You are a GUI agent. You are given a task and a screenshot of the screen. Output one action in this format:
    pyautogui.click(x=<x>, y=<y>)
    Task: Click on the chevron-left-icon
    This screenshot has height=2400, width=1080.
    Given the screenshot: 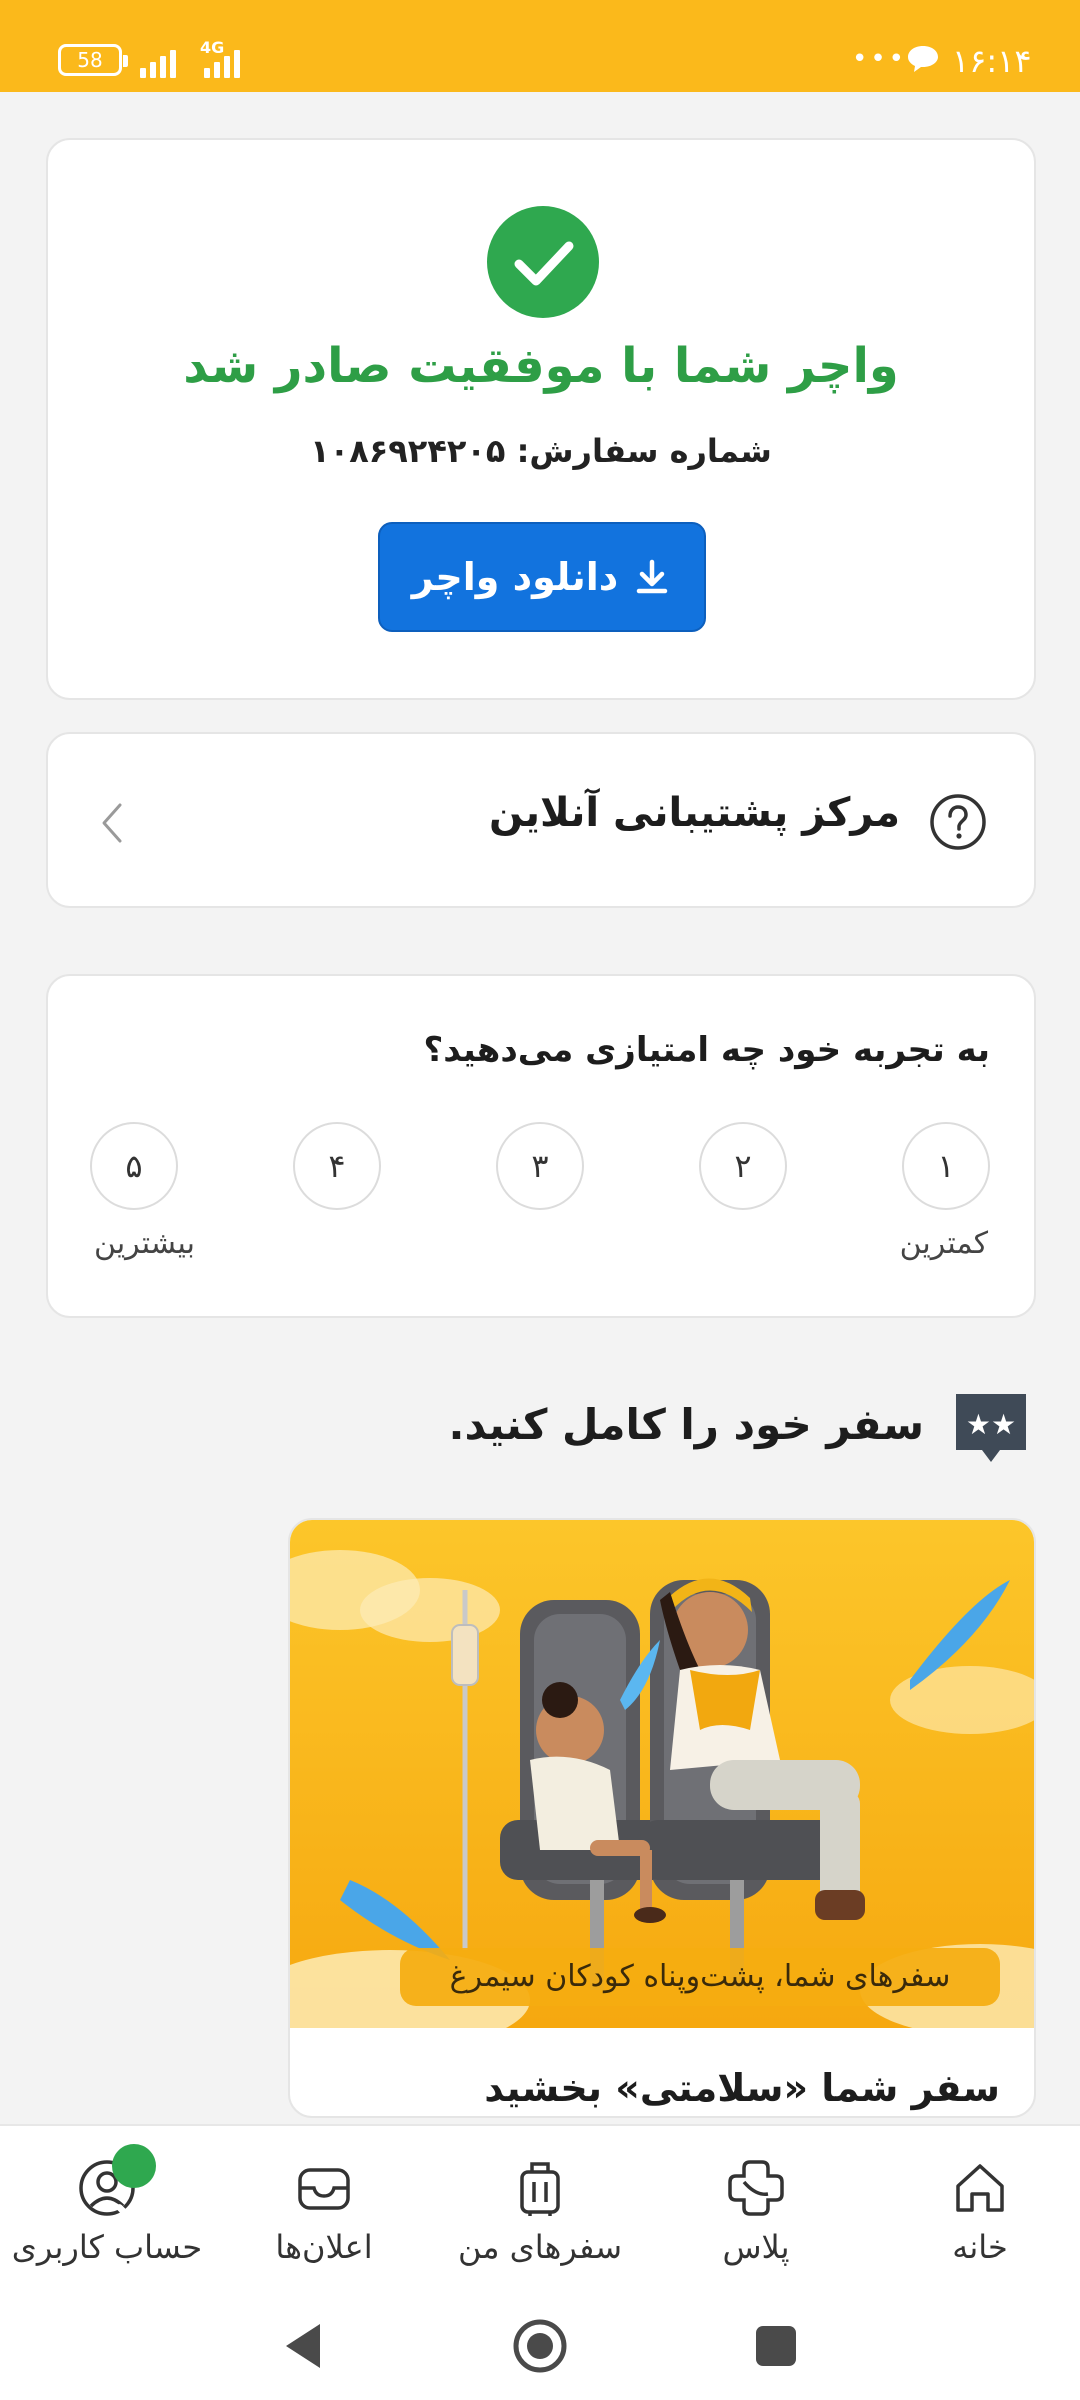 What is the action you would take?
    pyautogui.click(x=112, y=823)
    